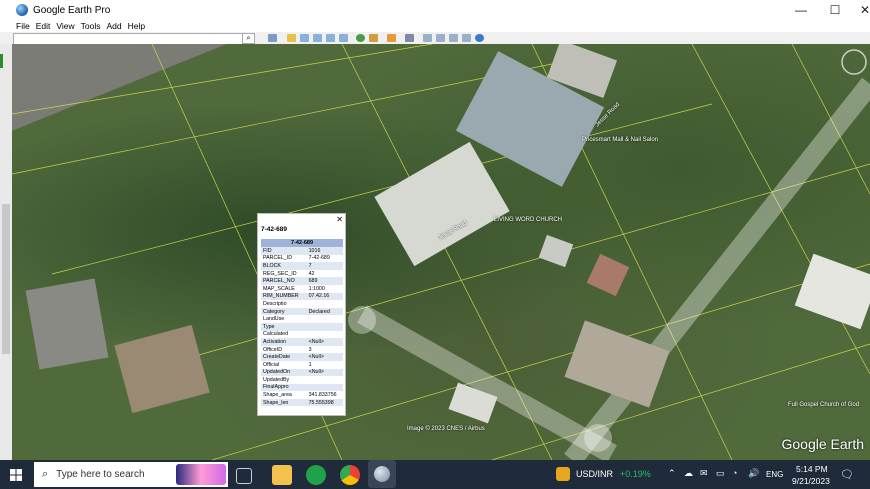 The width and height of the screenshot is (870, 489). I want to click on chrome-icon, so click(350, 475).